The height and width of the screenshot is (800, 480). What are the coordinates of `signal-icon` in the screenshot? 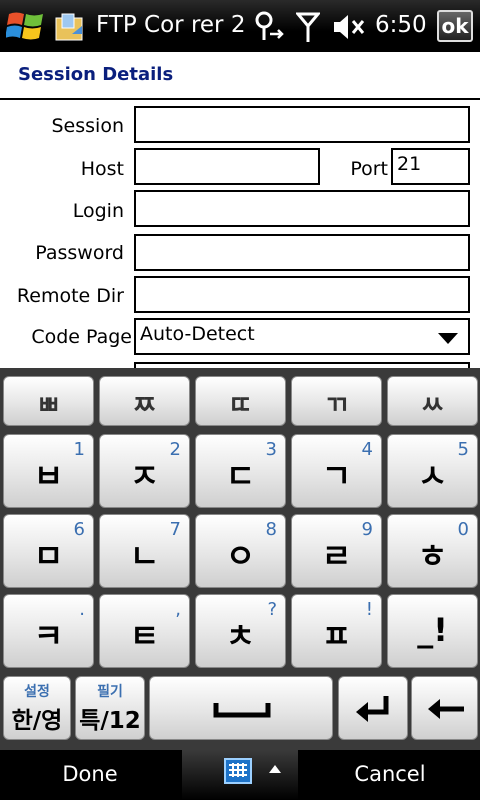 It's located at (308, 27).